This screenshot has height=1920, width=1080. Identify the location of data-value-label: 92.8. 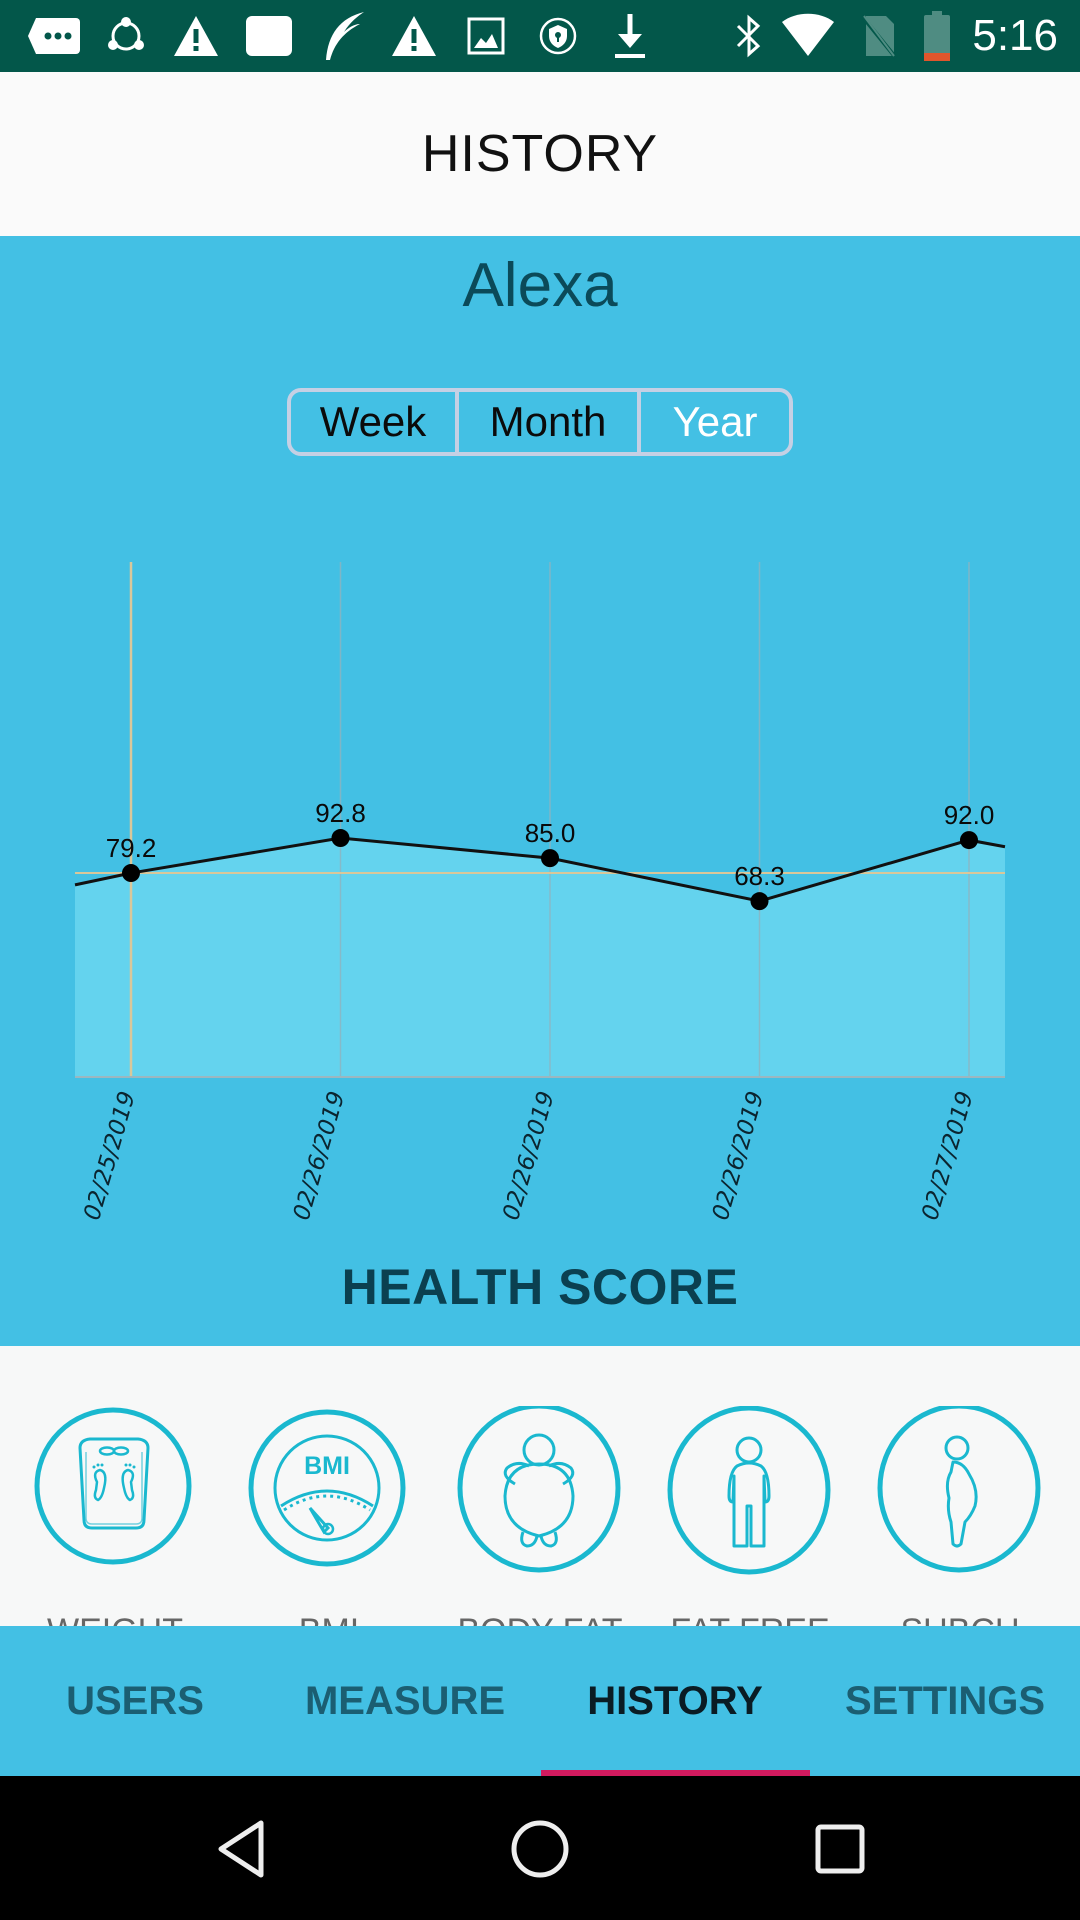
(340, 813).